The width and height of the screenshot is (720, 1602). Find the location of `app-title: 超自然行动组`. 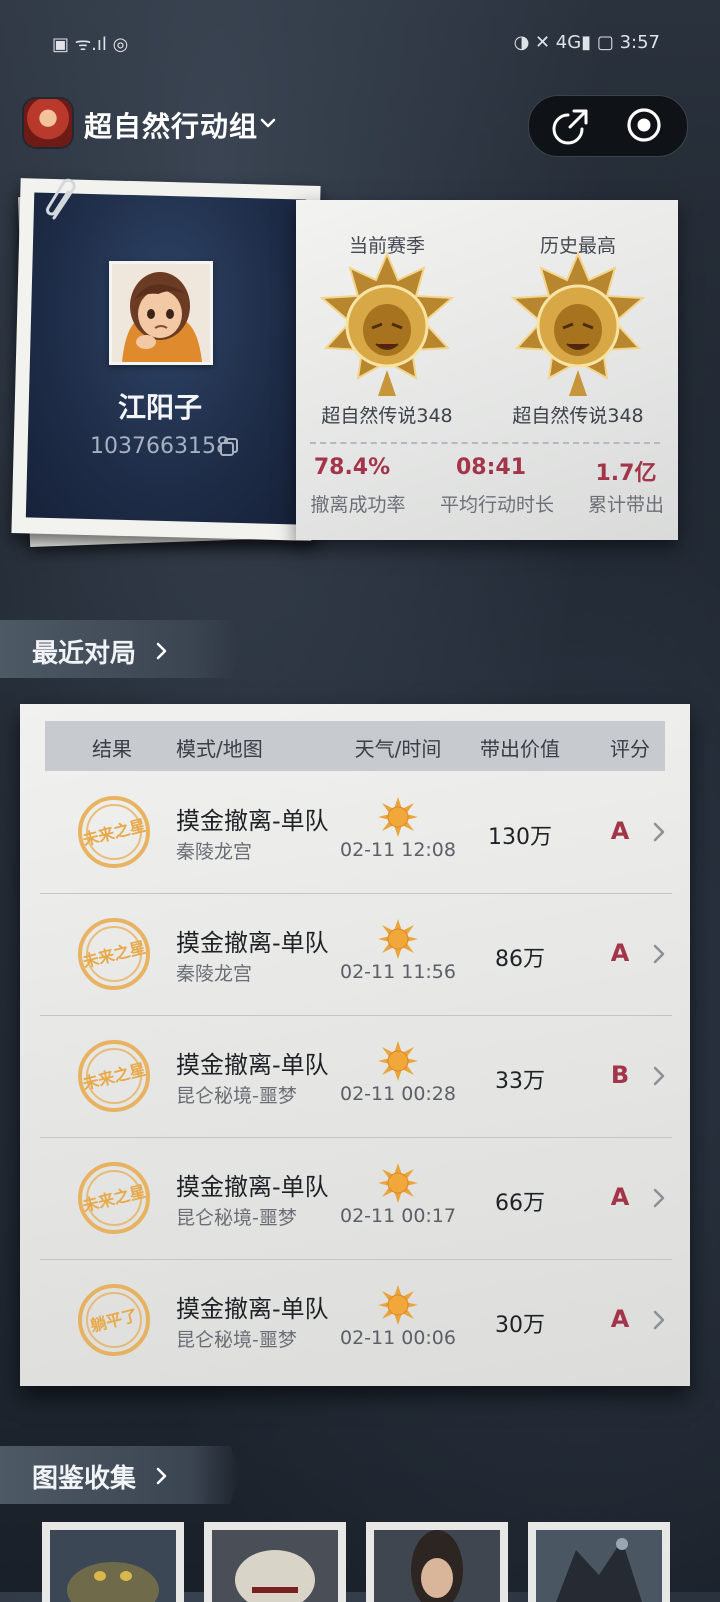

app-title: 超自然行动组 is located at coordinates (171, 125).